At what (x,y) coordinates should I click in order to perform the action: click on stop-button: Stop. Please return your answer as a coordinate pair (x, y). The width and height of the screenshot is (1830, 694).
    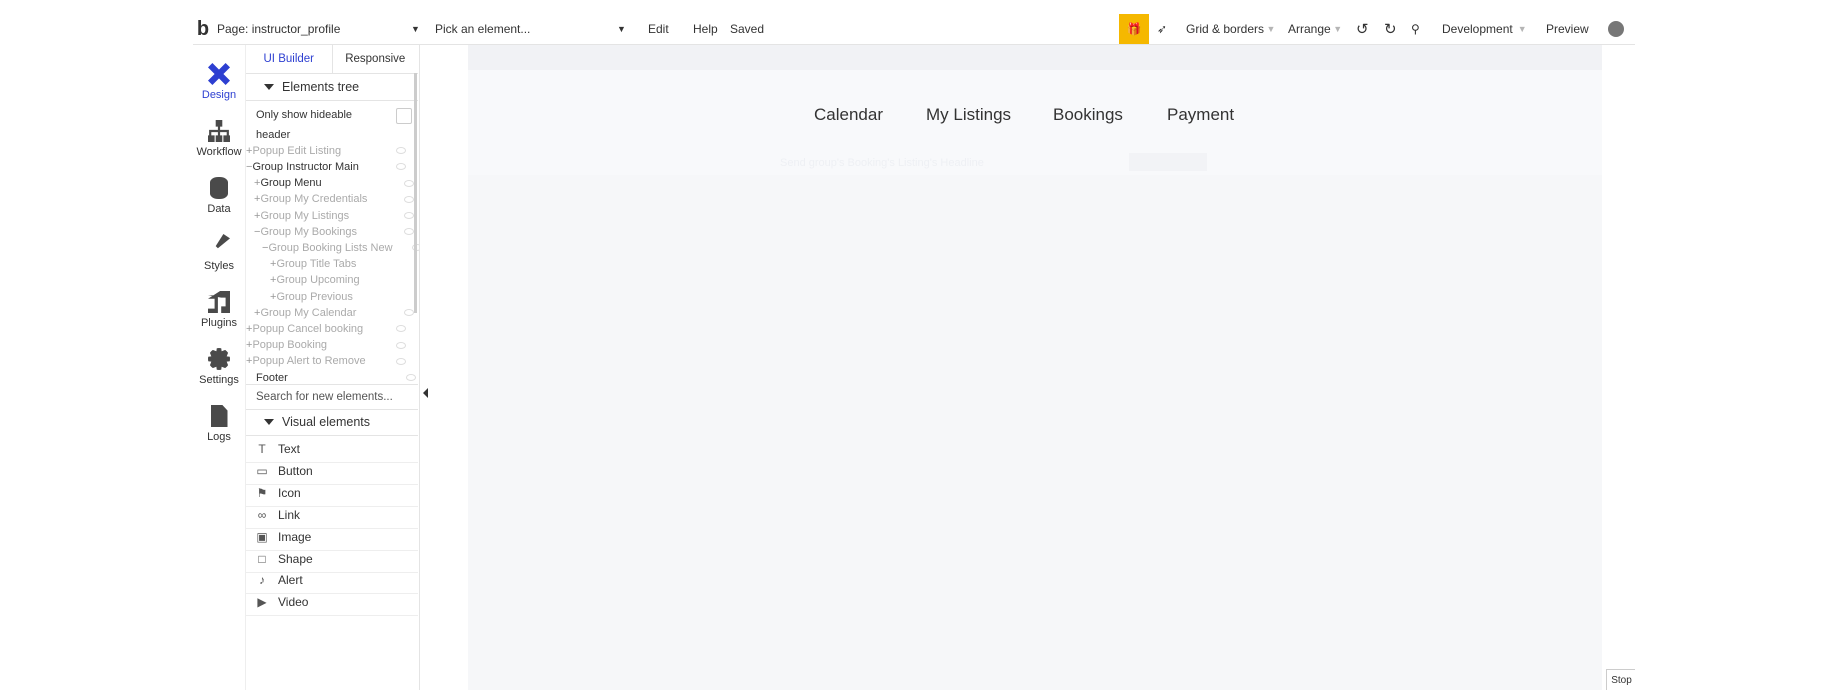
    Looking at the image, I should click on (1620, 679).